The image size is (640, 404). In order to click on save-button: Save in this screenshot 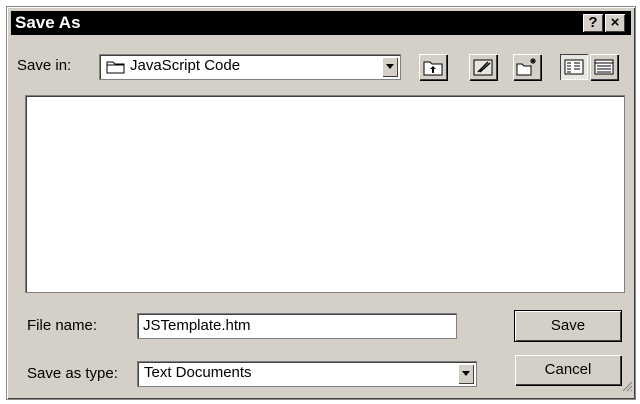, I will do `click(568, 326)`.